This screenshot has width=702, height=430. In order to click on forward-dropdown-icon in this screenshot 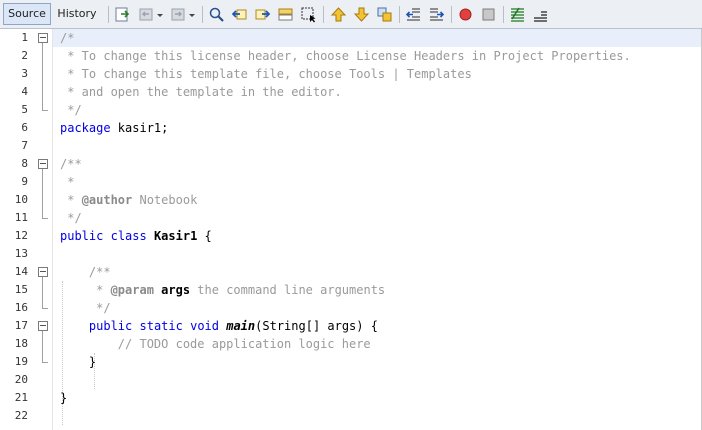, I will do `click(192, 14)`.